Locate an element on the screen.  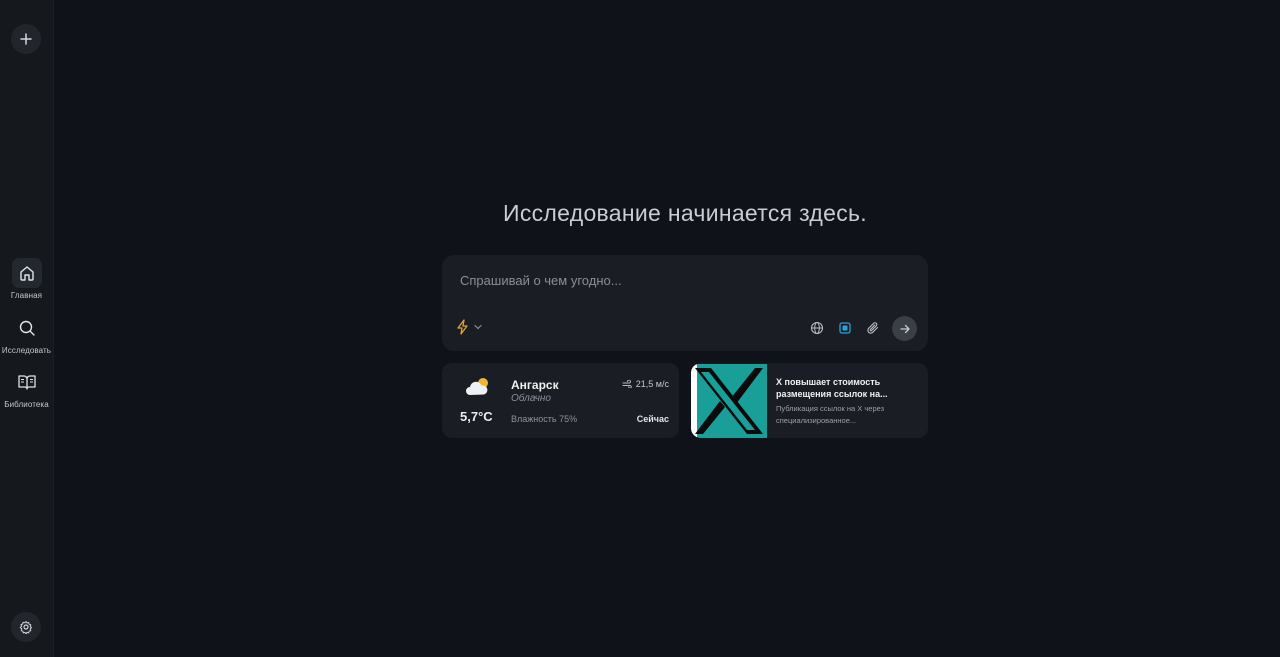
sidebar-item-label: Исследовать is located at coordinates (26, 350).